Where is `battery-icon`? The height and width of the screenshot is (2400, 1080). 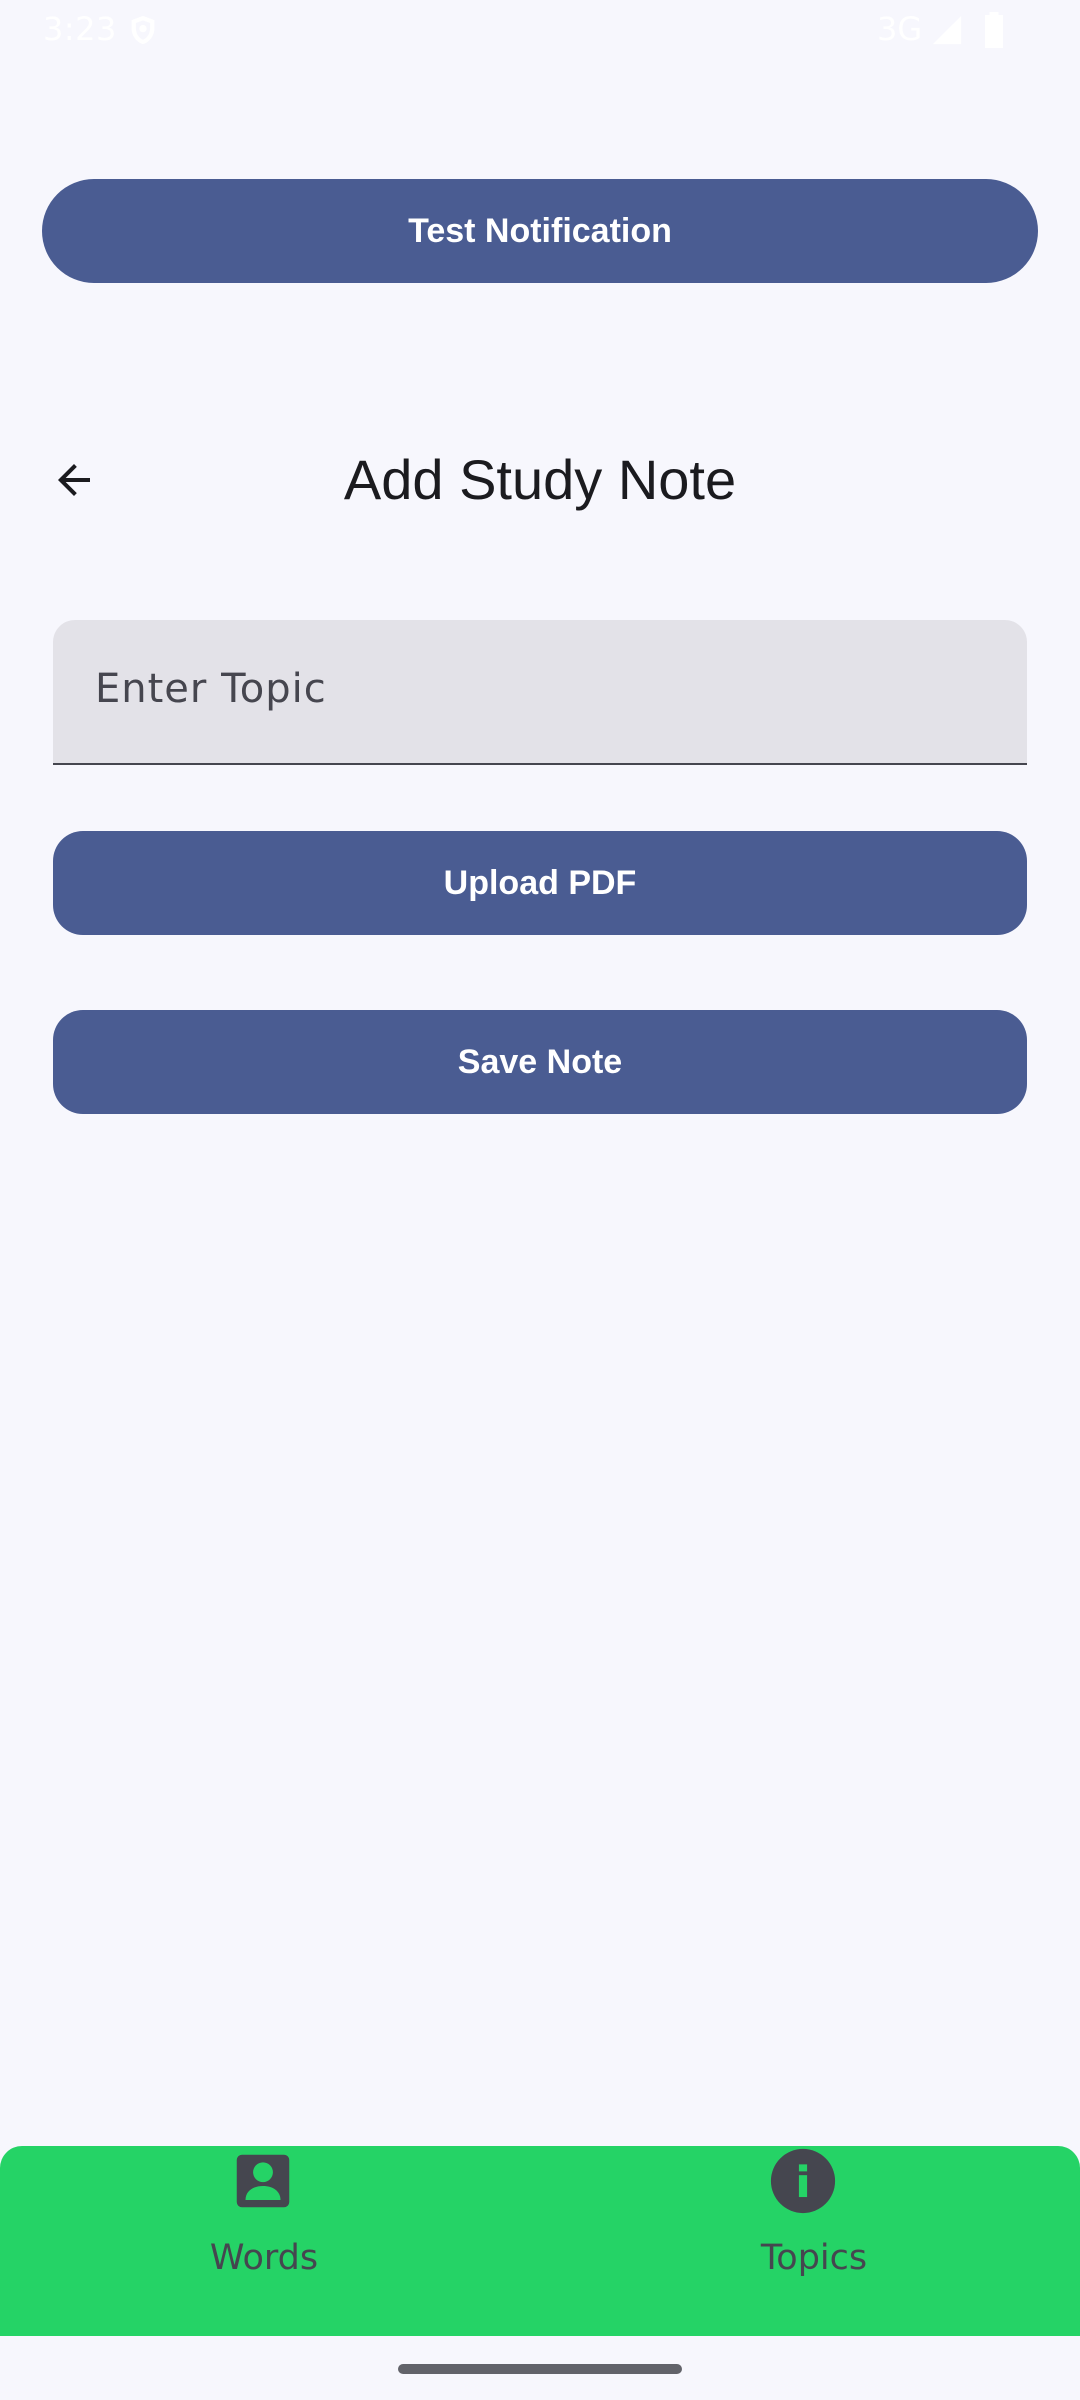
battery-icon is located at coordinates (994, 30).